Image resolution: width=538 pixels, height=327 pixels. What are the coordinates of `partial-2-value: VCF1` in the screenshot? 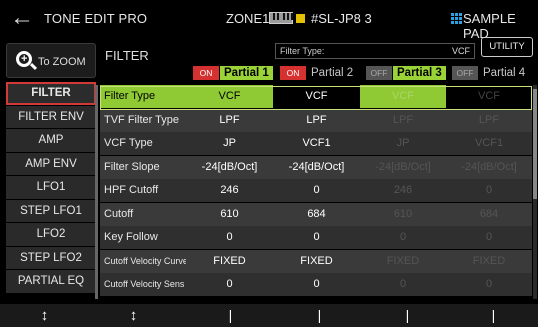 It's located at (316, 143).